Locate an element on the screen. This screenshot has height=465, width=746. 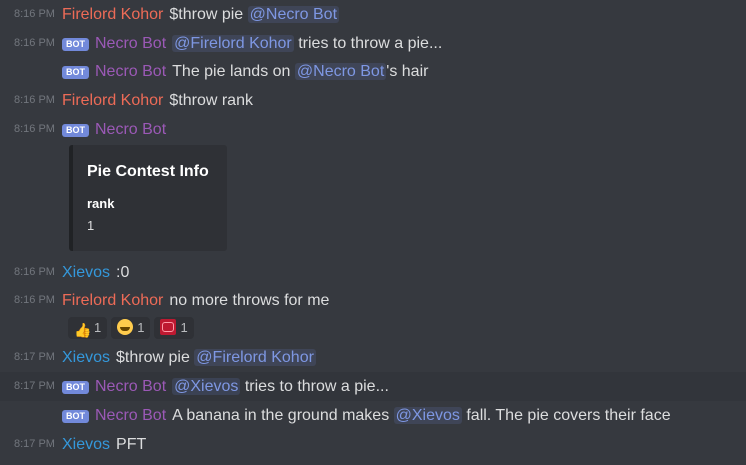
embed-field-name: rank is located at coordinates (101, 203).